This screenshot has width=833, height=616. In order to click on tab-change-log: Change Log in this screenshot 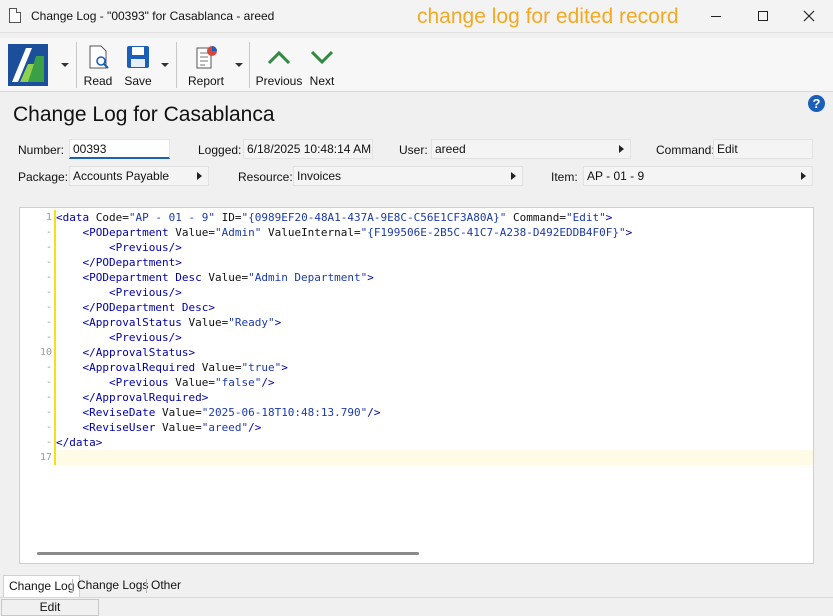, I will do `click(42, 586)`.